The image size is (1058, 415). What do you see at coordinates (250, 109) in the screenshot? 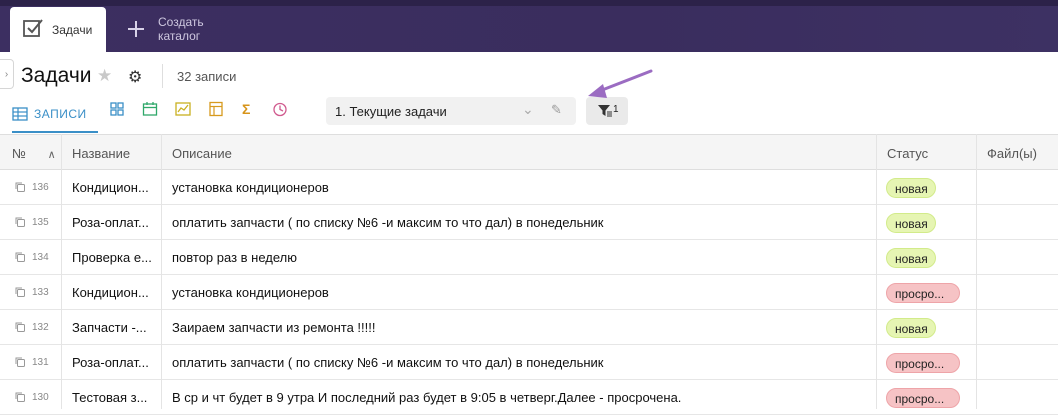
I see `sum-icon: Σ` at bounding box center [250, 109].